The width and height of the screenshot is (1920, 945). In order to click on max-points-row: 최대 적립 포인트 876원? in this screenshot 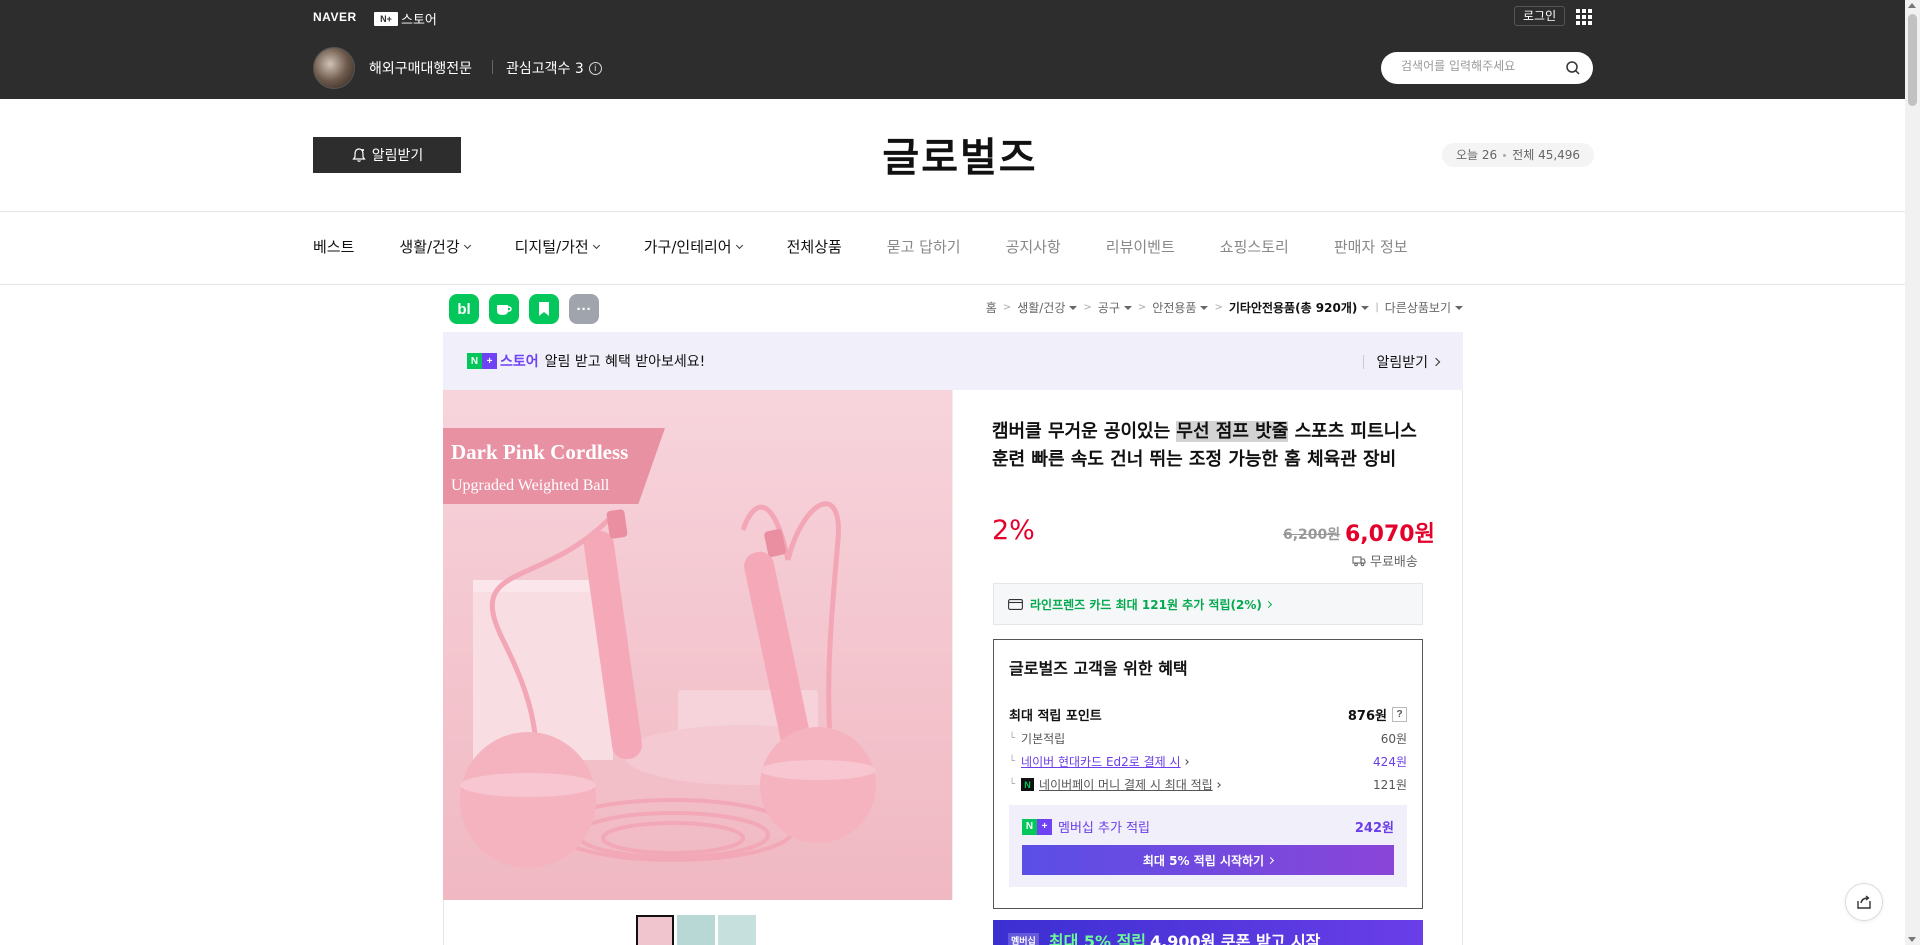, I will do `click(1208, 714)`.